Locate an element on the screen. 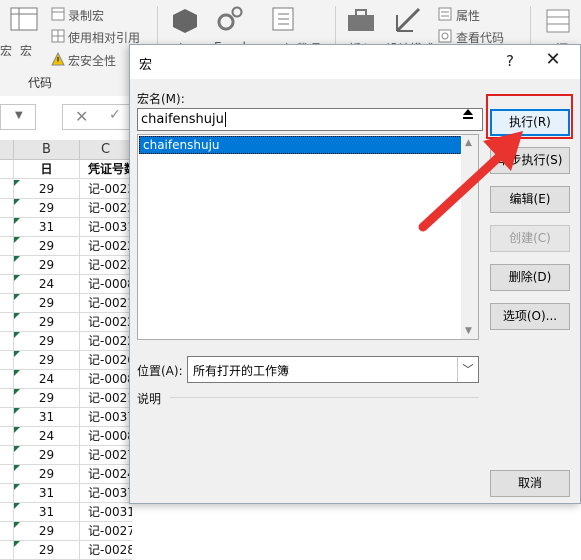 The image size is (581, 560). properties-icon is located at coordinates (445, 14).